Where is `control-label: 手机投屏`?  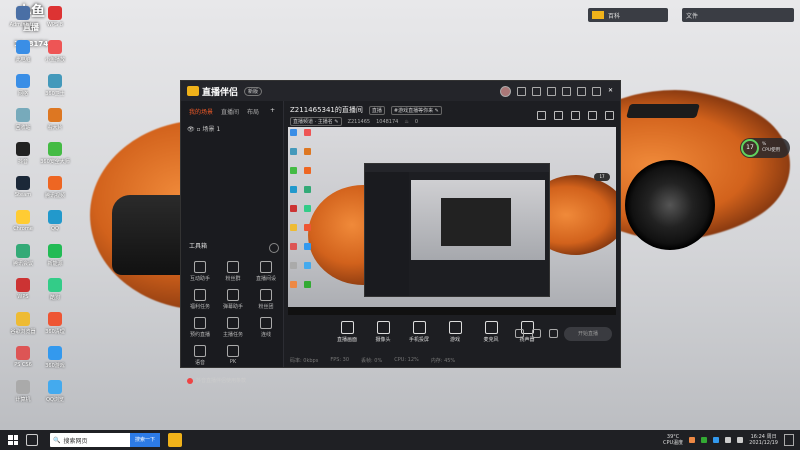
control-label: 手机投屏 is located at coordinates (418, 340).